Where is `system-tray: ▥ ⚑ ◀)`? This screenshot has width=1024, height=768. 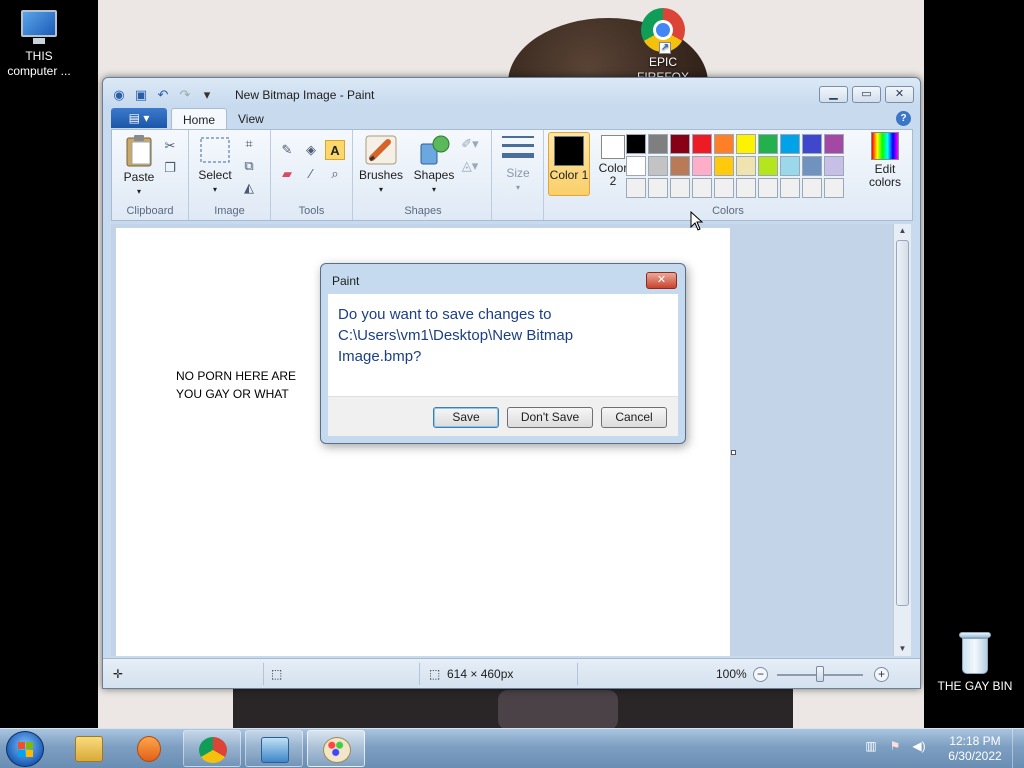 system-tray: ▥ ⚑ ◀) is located at coordinates (895, 746).